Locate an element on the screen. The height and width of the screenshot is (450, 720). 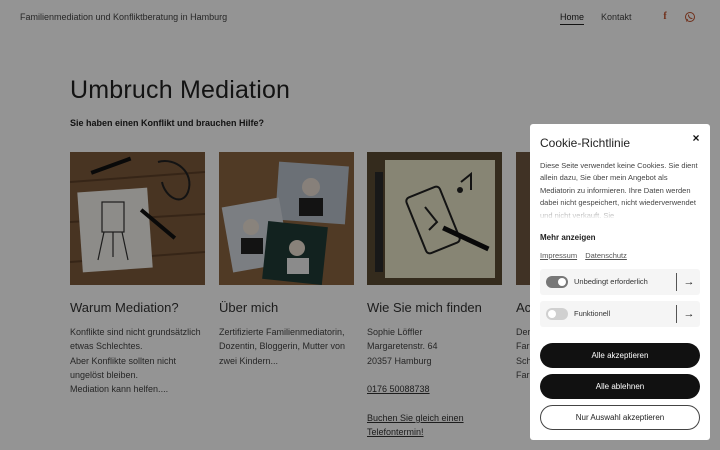
show-more-link: Mehr anzeigen is located at coordinates (568, 237).